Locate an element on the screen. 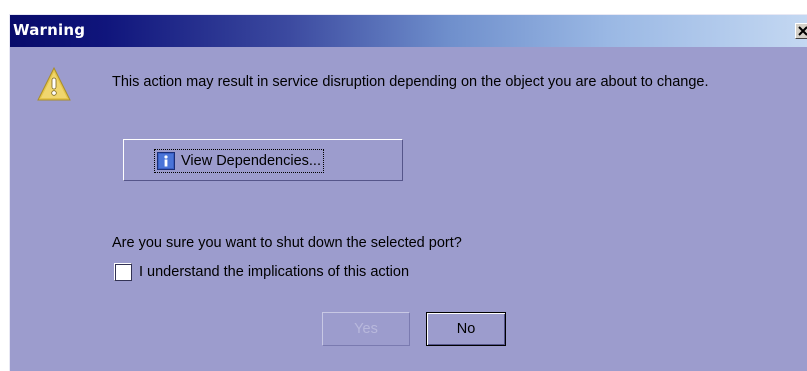  title-bar: Warning is located at coordinates (408, 31).